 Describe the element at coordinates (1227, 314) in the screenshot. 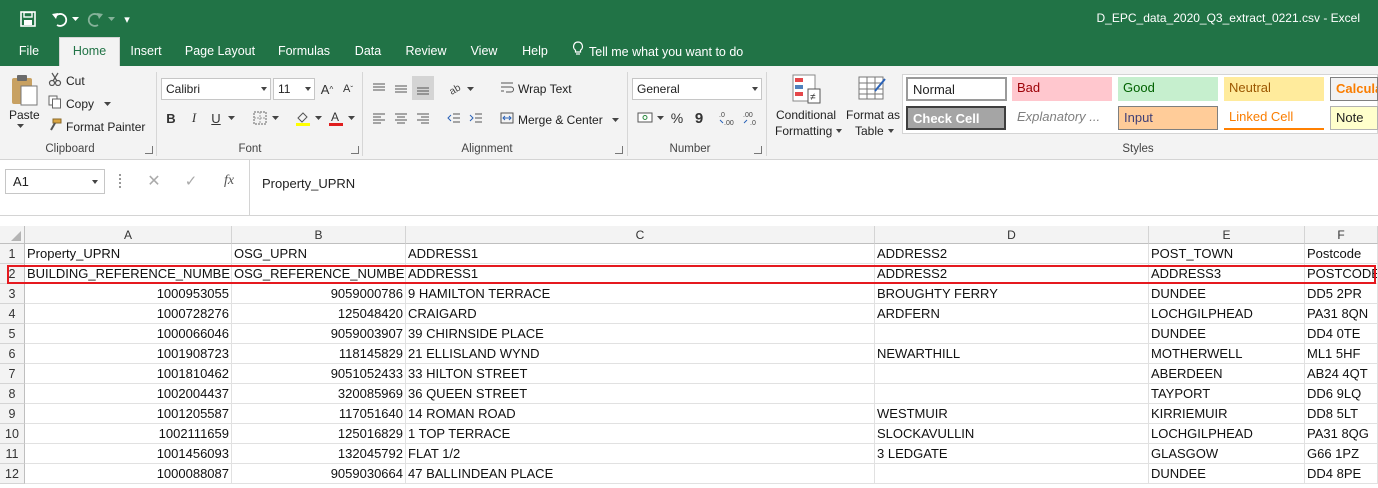

I see `cell-e4: LOCHGILPHEAD` at that location.